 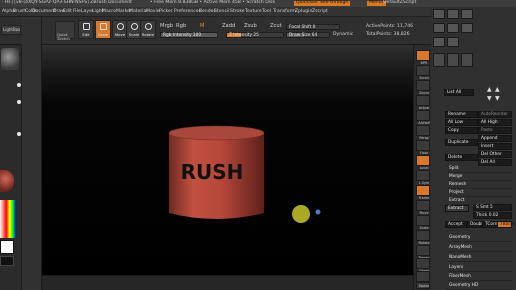 I want to click on persp-button: Persp, so click(x=423, y=132).